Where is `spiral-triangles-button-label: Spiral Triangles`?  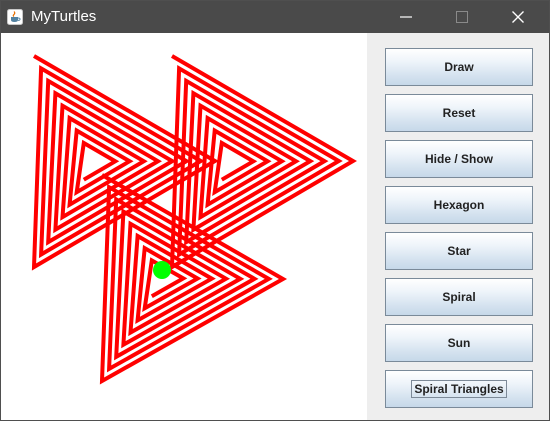 spiral-triangles-button-label: Spiral Triangles is located at coordinates (459, 389).